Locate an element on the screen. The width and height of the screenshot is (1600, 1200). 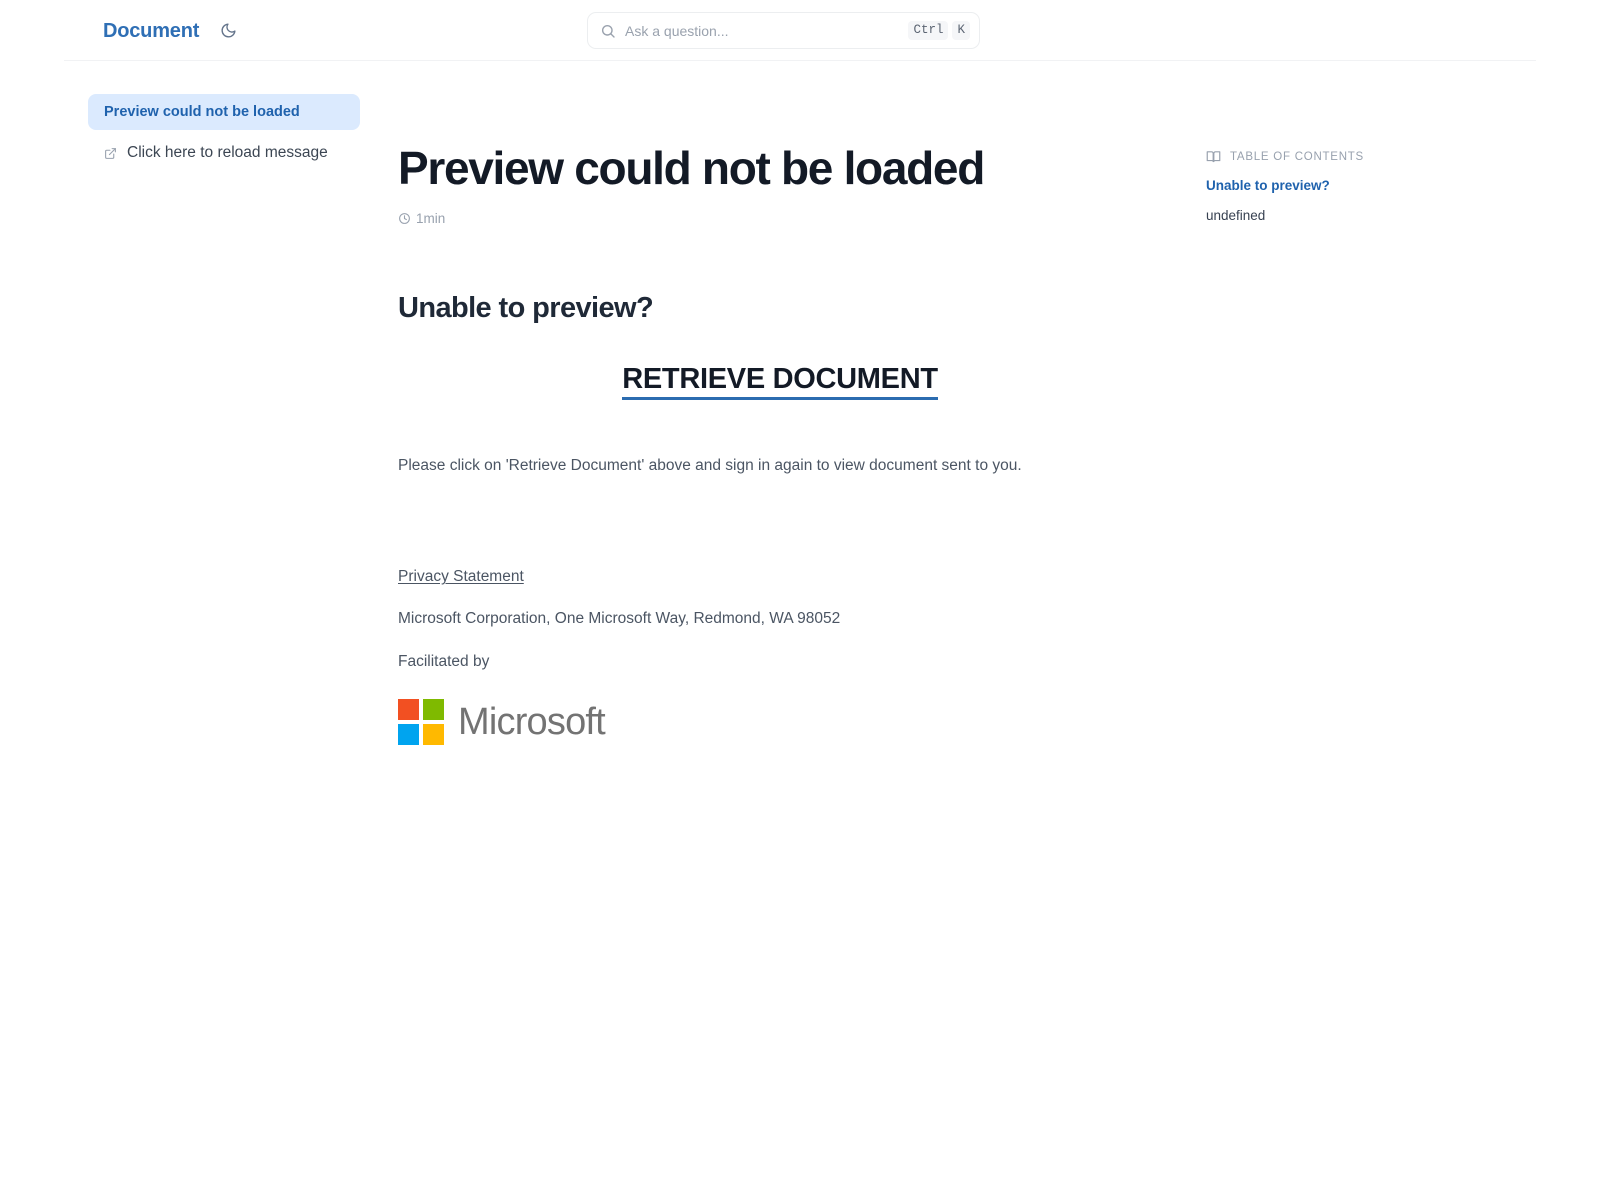
search-shortcut: Ctrl K is located at coordinates (939, 30).